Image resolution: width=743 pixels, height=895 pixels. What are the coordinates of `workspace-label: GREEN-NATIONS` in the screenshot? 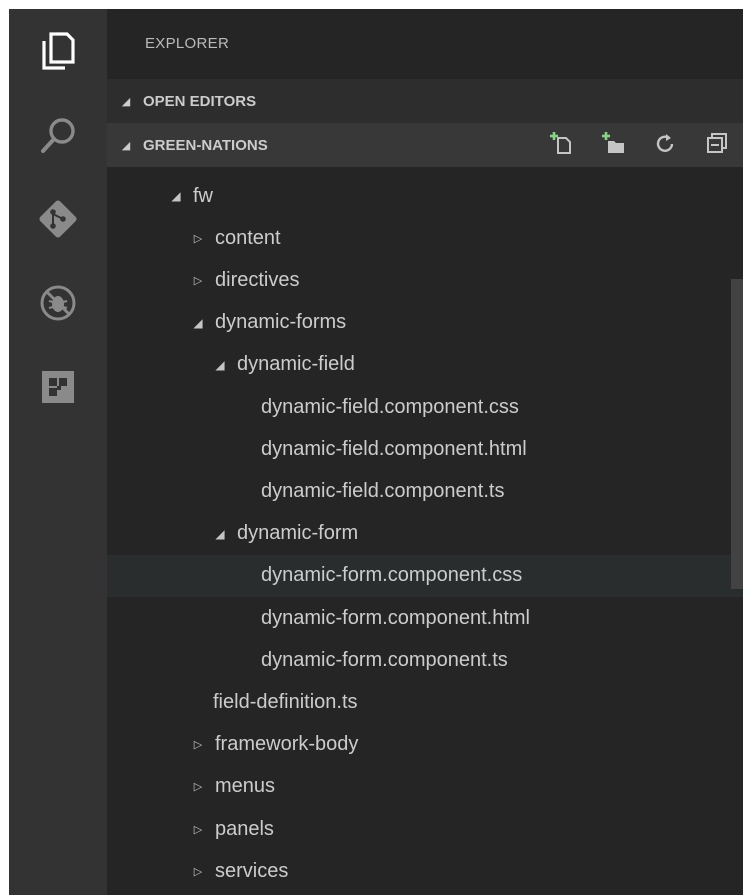 It's located at (205, 145).